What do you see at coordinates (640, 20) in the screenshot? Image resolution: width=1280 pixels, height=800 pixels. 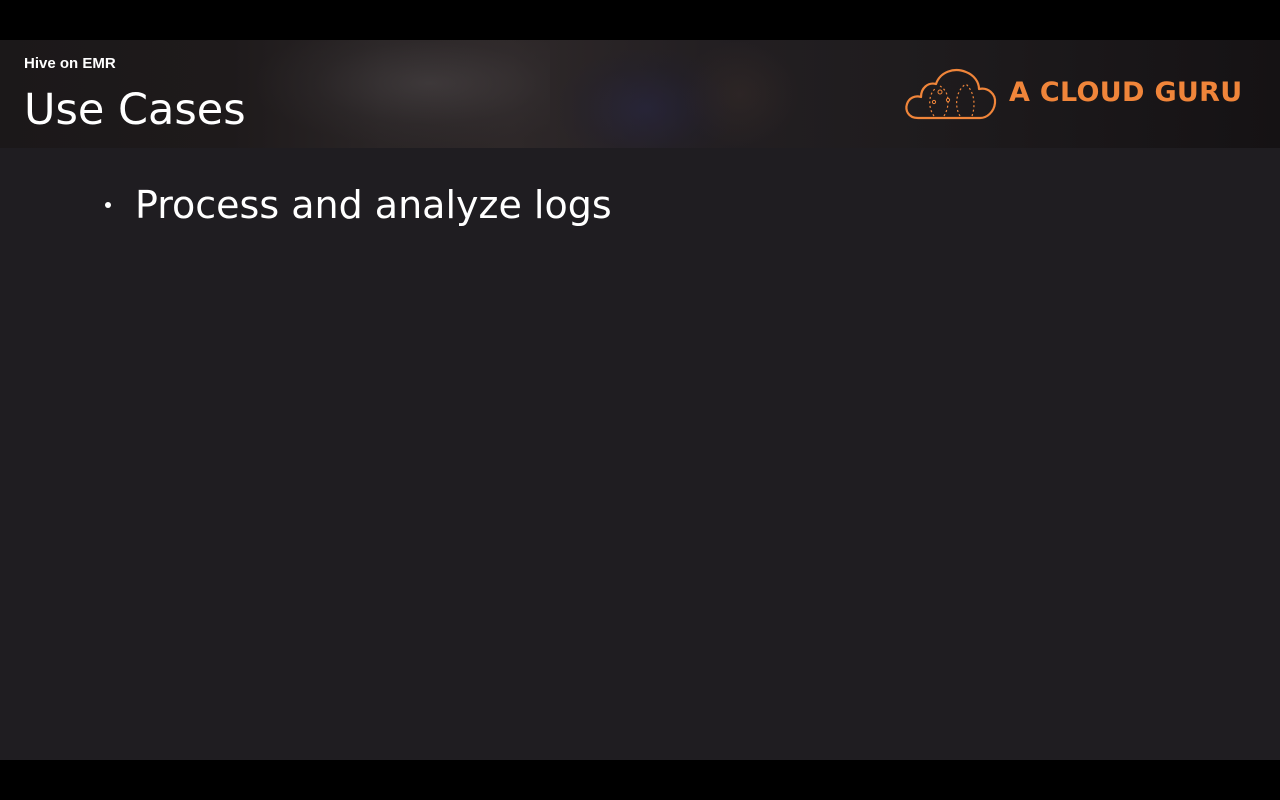 I see `letterbox-top` at bounding box center [640, 20].